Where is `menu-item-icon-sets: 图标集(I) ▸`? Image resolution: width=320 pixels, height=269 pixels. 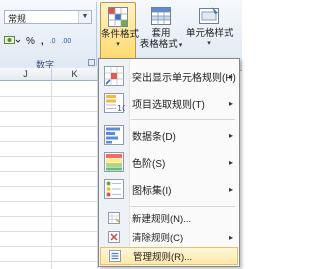
menu-item-icon-sets: 图标集(I) ▸ is located at coordinates (169, 189).